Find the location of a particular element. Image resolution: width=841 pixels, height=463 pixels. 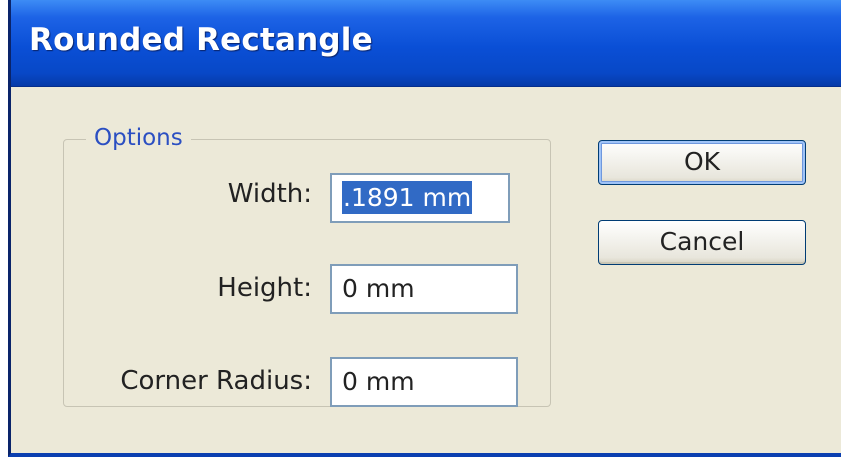

height-label: Height: is located at coordinates (264, 288).